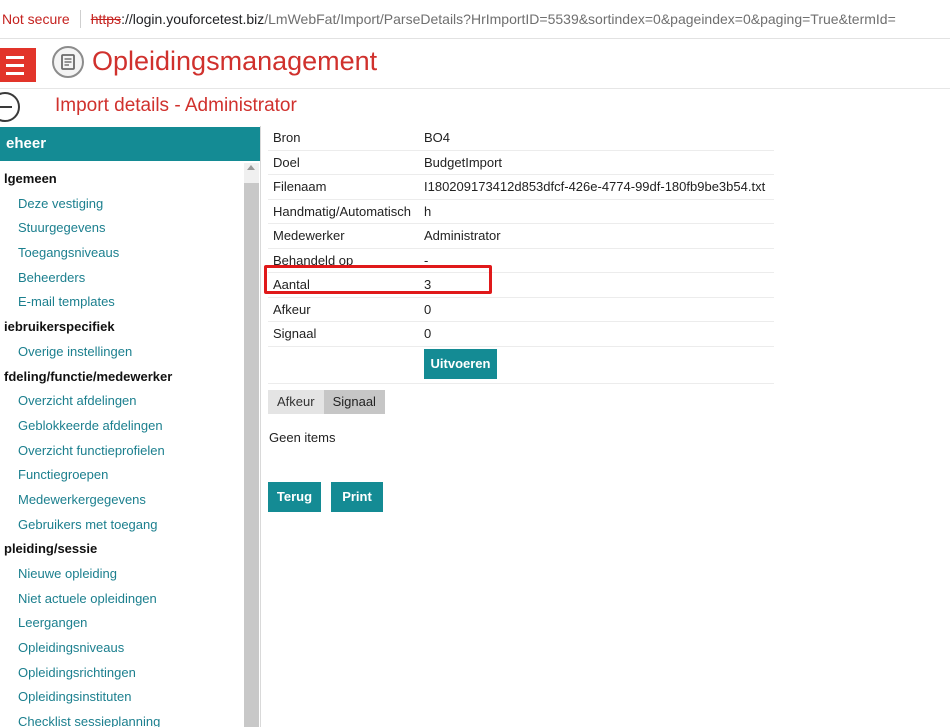 The width and height of the screenshot is (950, 727). I want to click on back-circle-icon, so click(10, 107).